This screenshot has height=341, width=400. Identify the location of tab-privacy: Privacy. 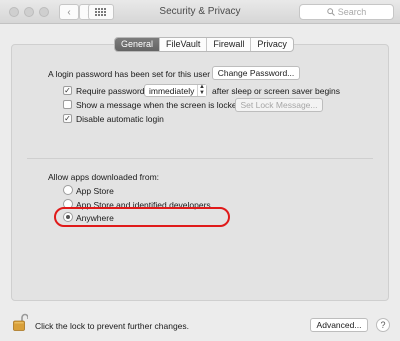
(272, 44).